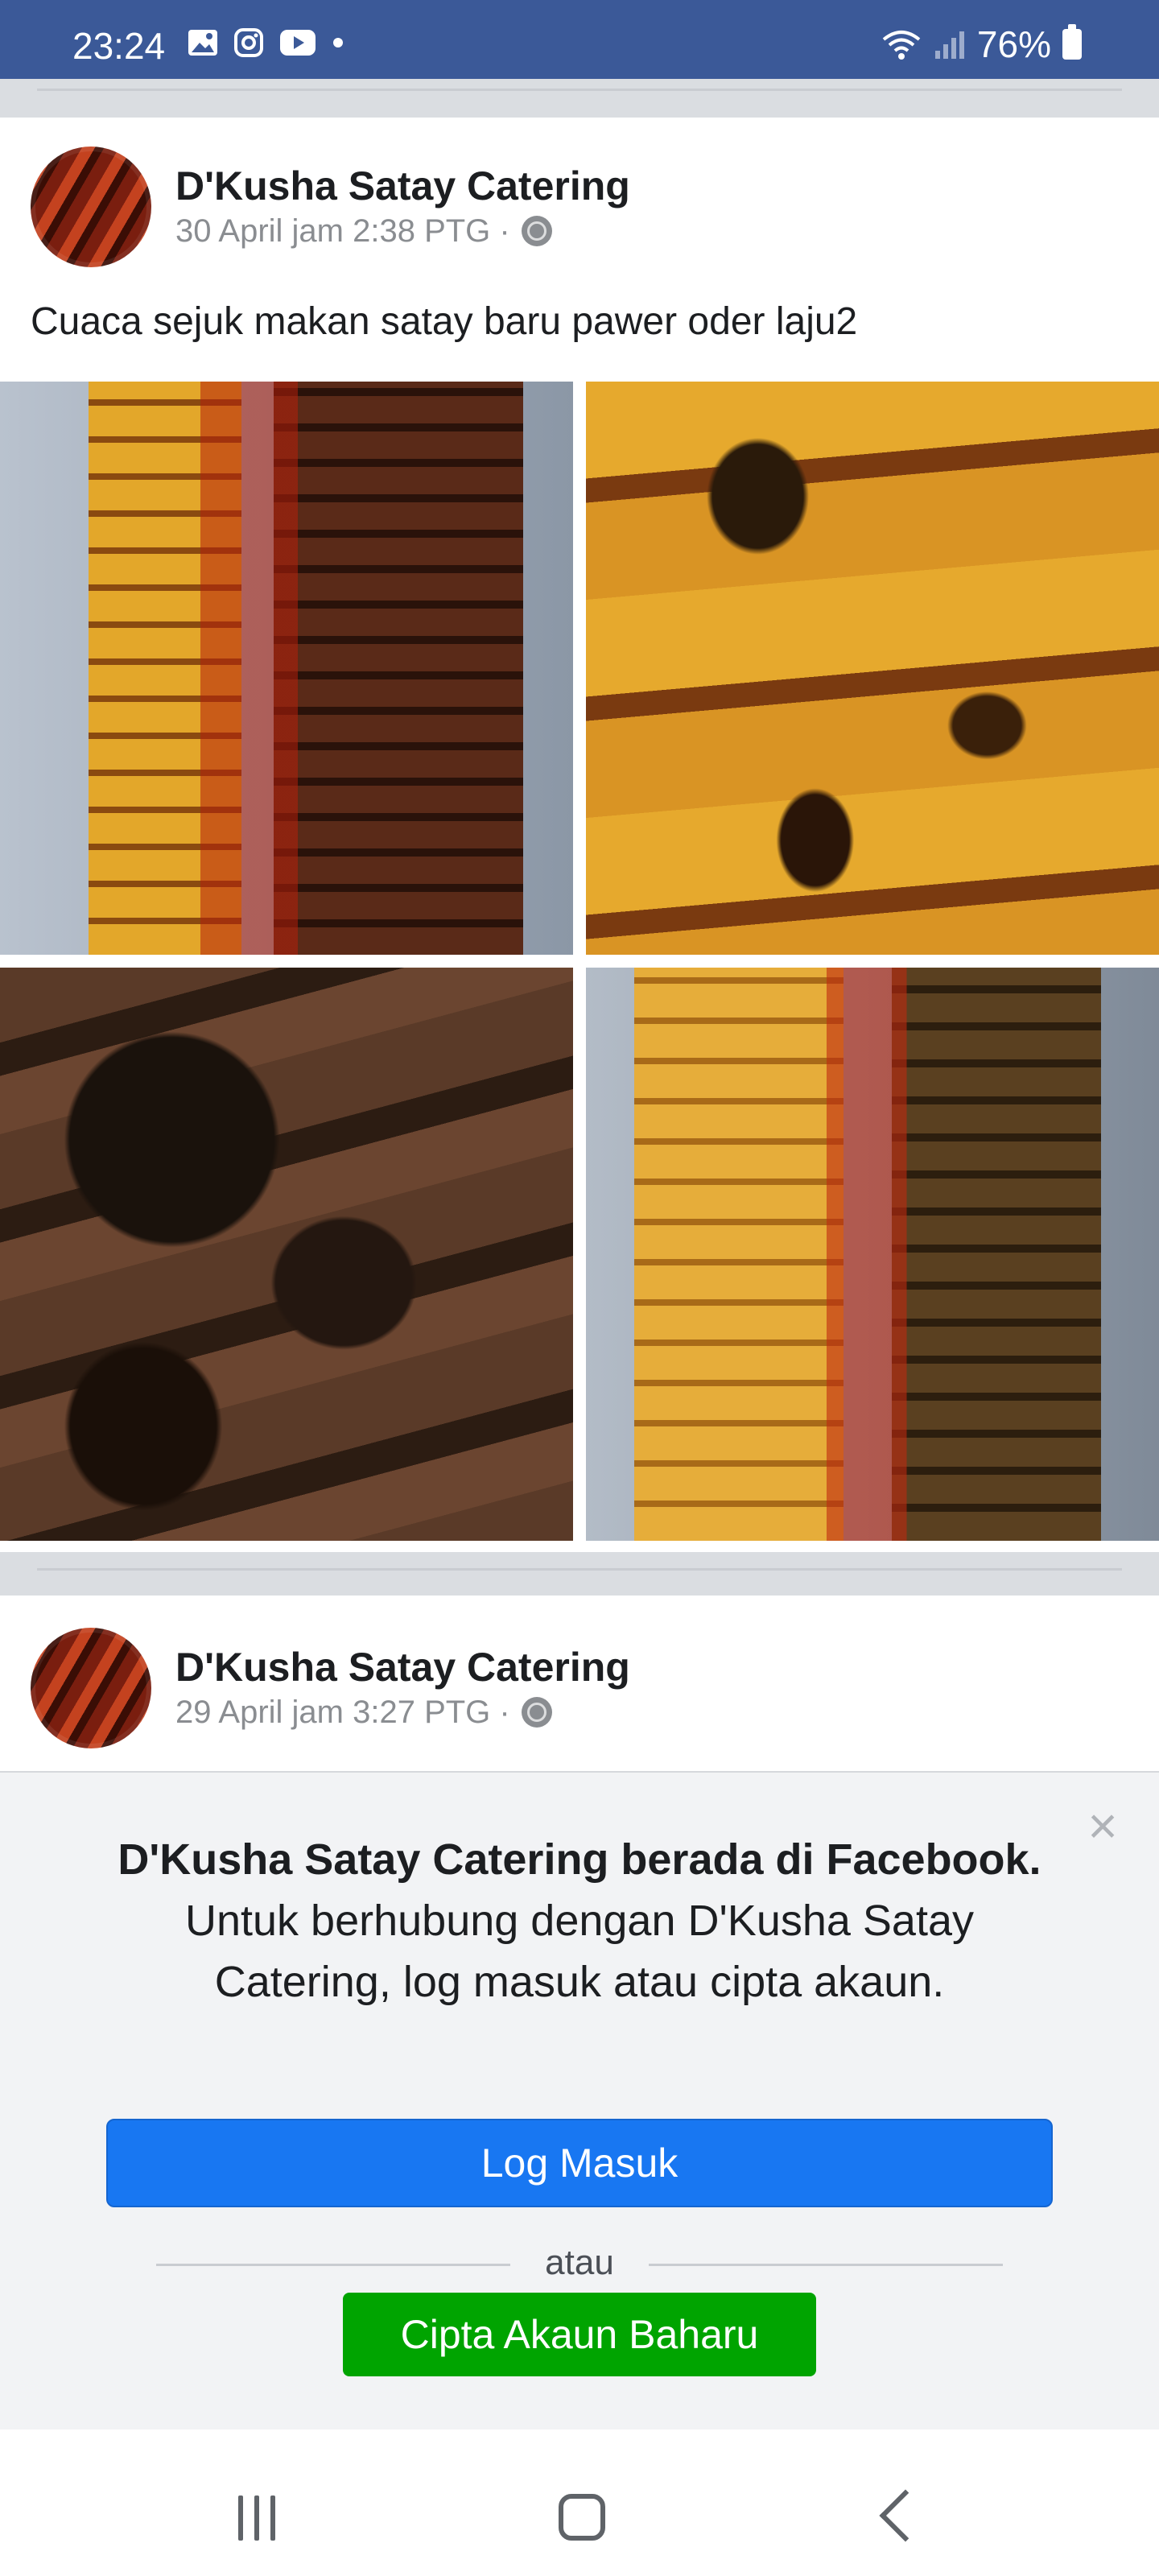 Image resolution: width=1159 pixels, height=2576 pixels. Describe the element at coordinates (298, 43) in the screenshot. I see `youtube-icon` at that location.